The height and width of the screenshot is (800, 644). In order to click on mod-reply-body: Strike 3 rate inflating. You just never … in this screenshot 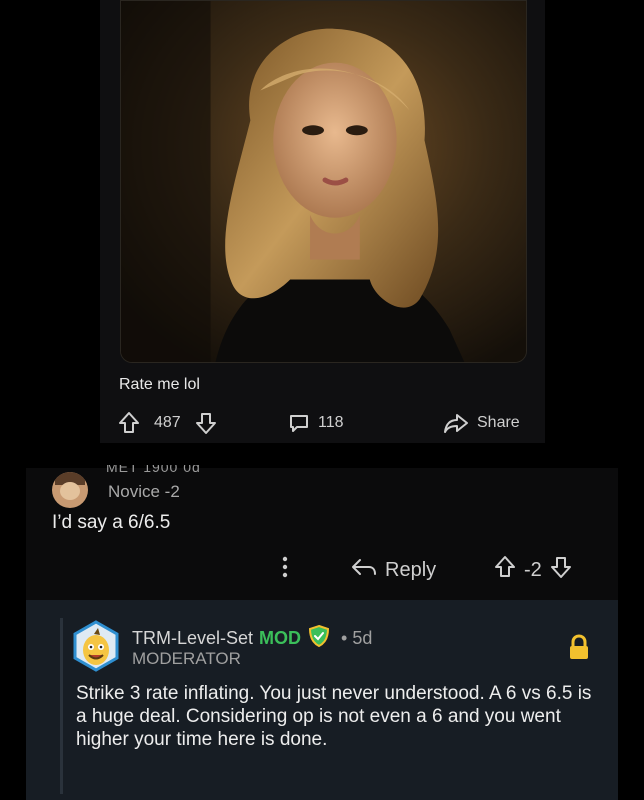, I will do `click(334, 716)`.